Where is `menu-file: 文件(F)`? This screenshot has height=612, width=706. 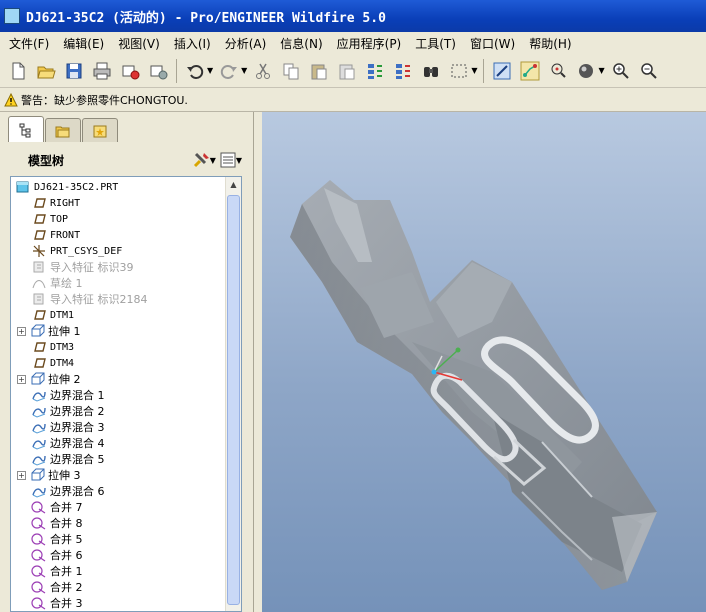 menu-file: 文件(F) is located at coordinates (29, 43).